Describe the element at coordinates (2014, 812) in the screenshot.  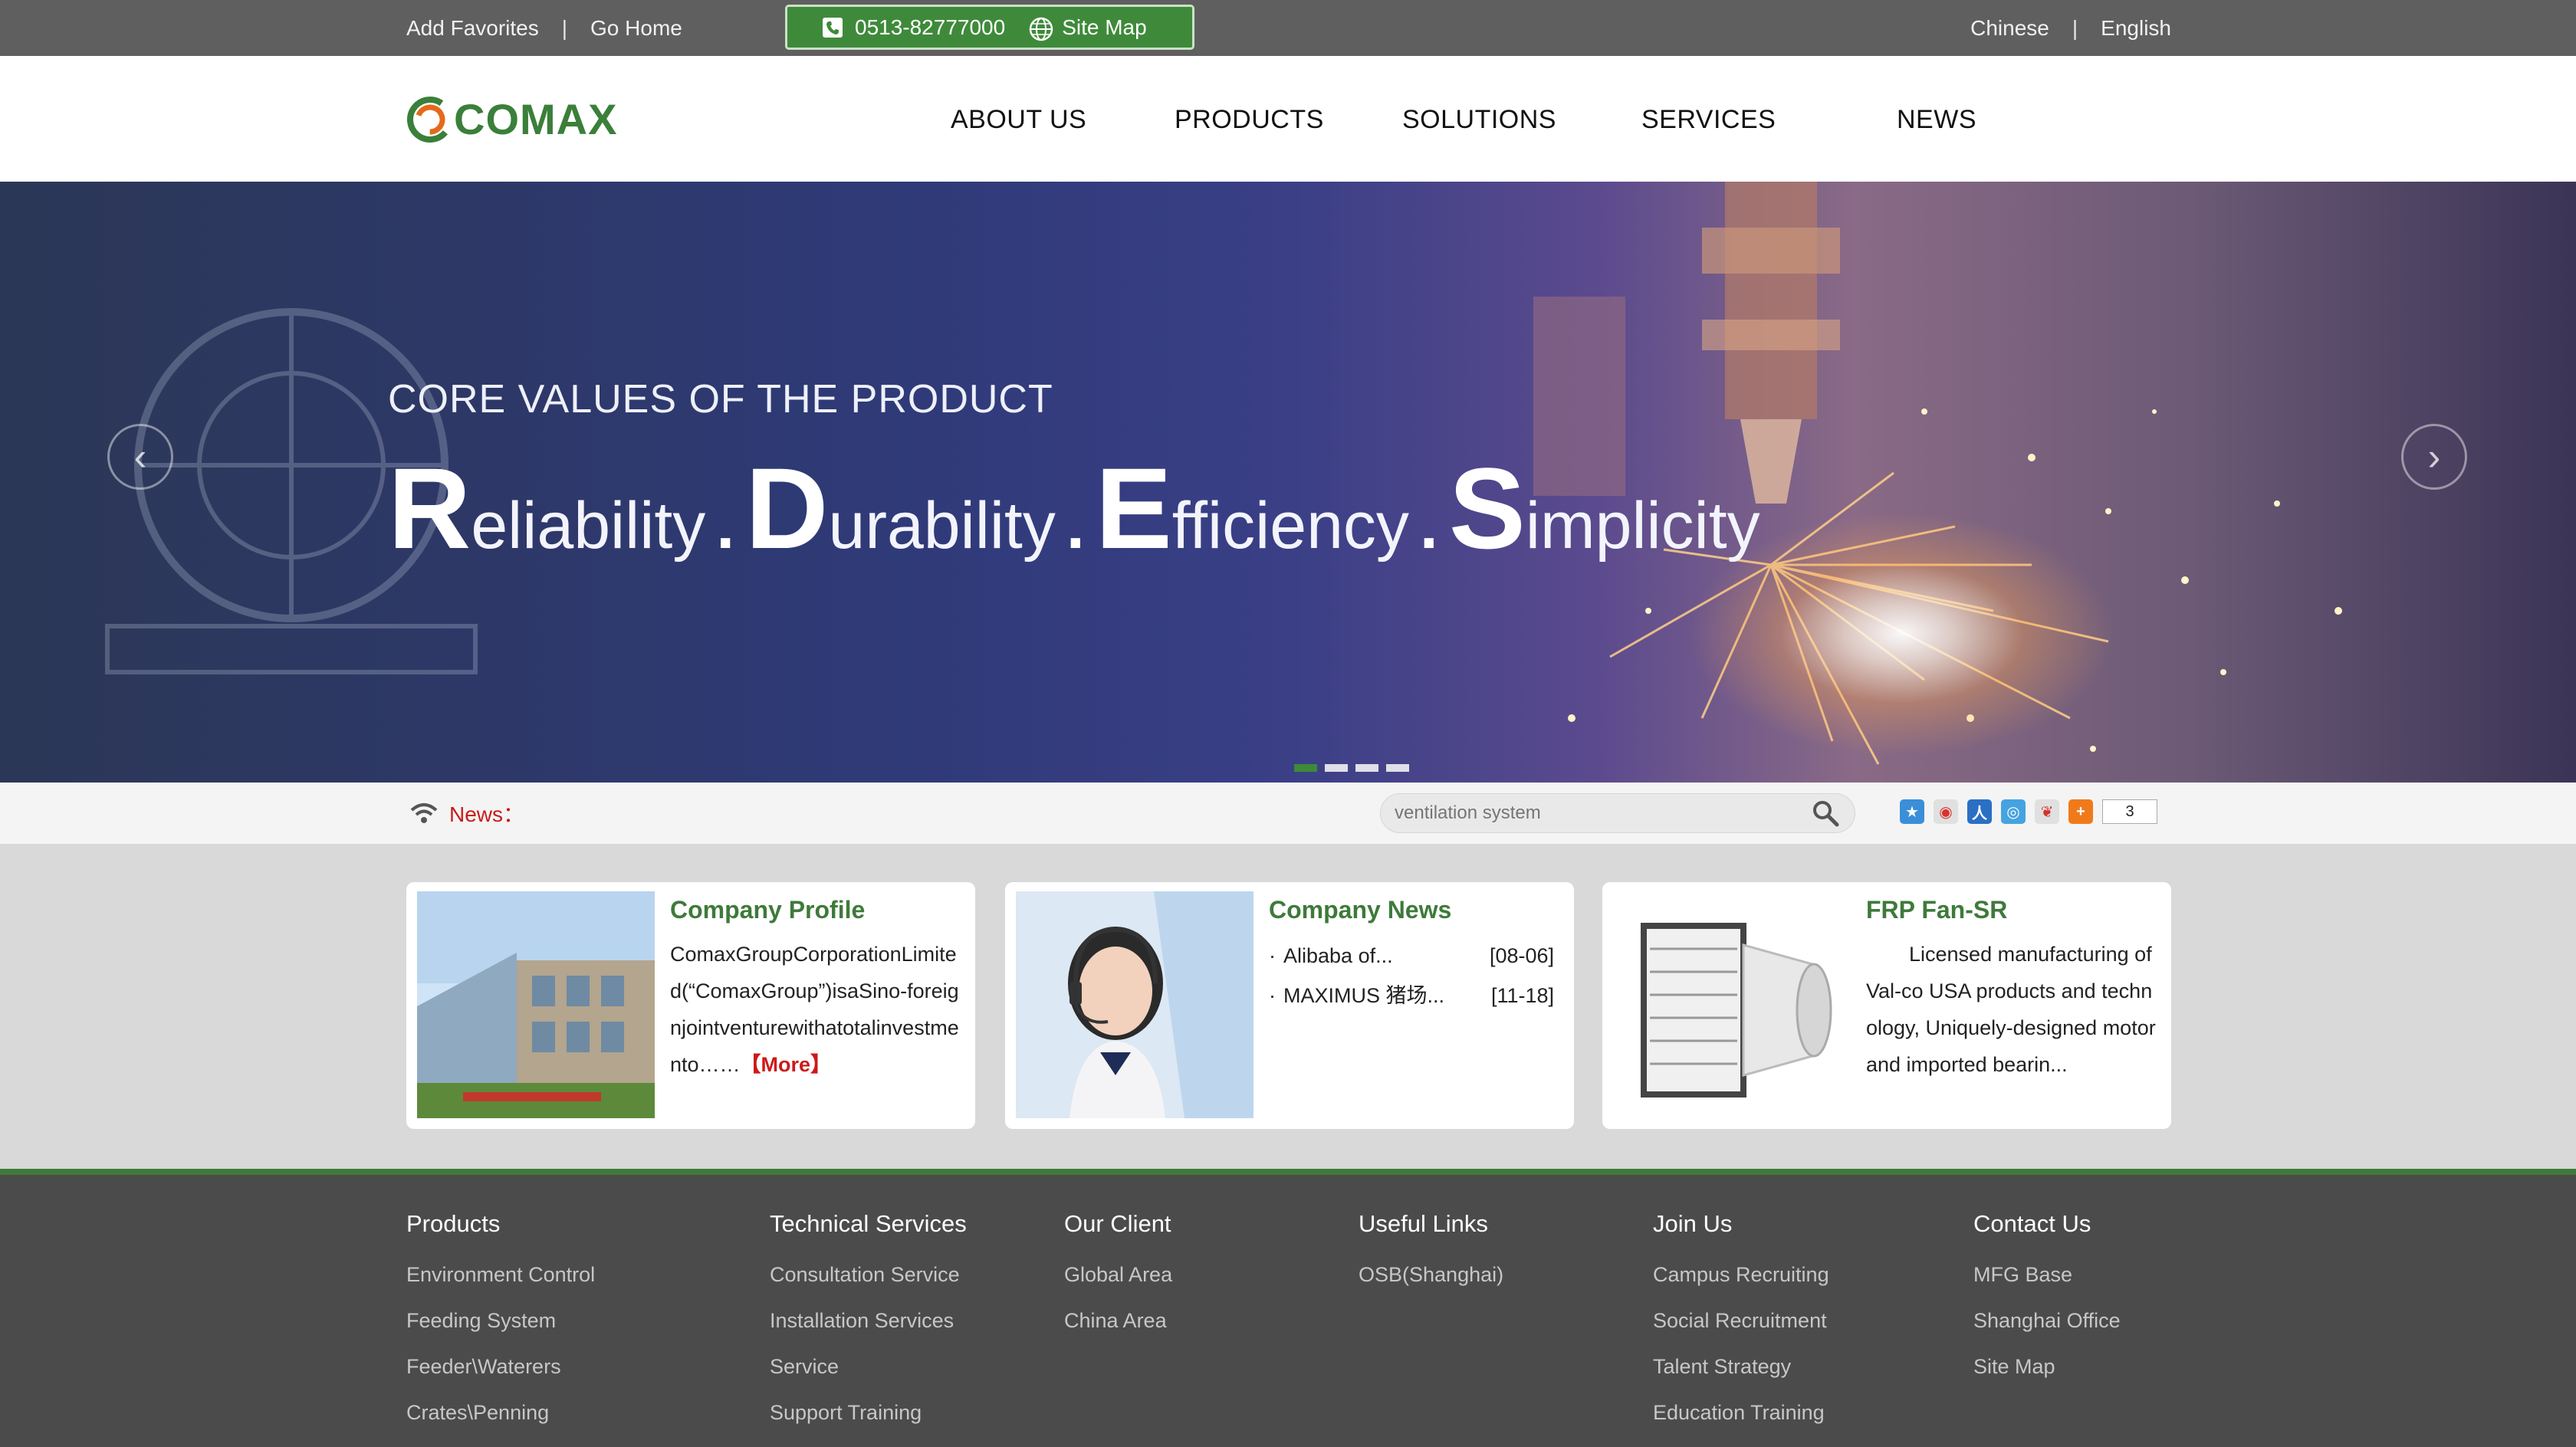
I see `tencent-weibo-icon: ◎` at that location.